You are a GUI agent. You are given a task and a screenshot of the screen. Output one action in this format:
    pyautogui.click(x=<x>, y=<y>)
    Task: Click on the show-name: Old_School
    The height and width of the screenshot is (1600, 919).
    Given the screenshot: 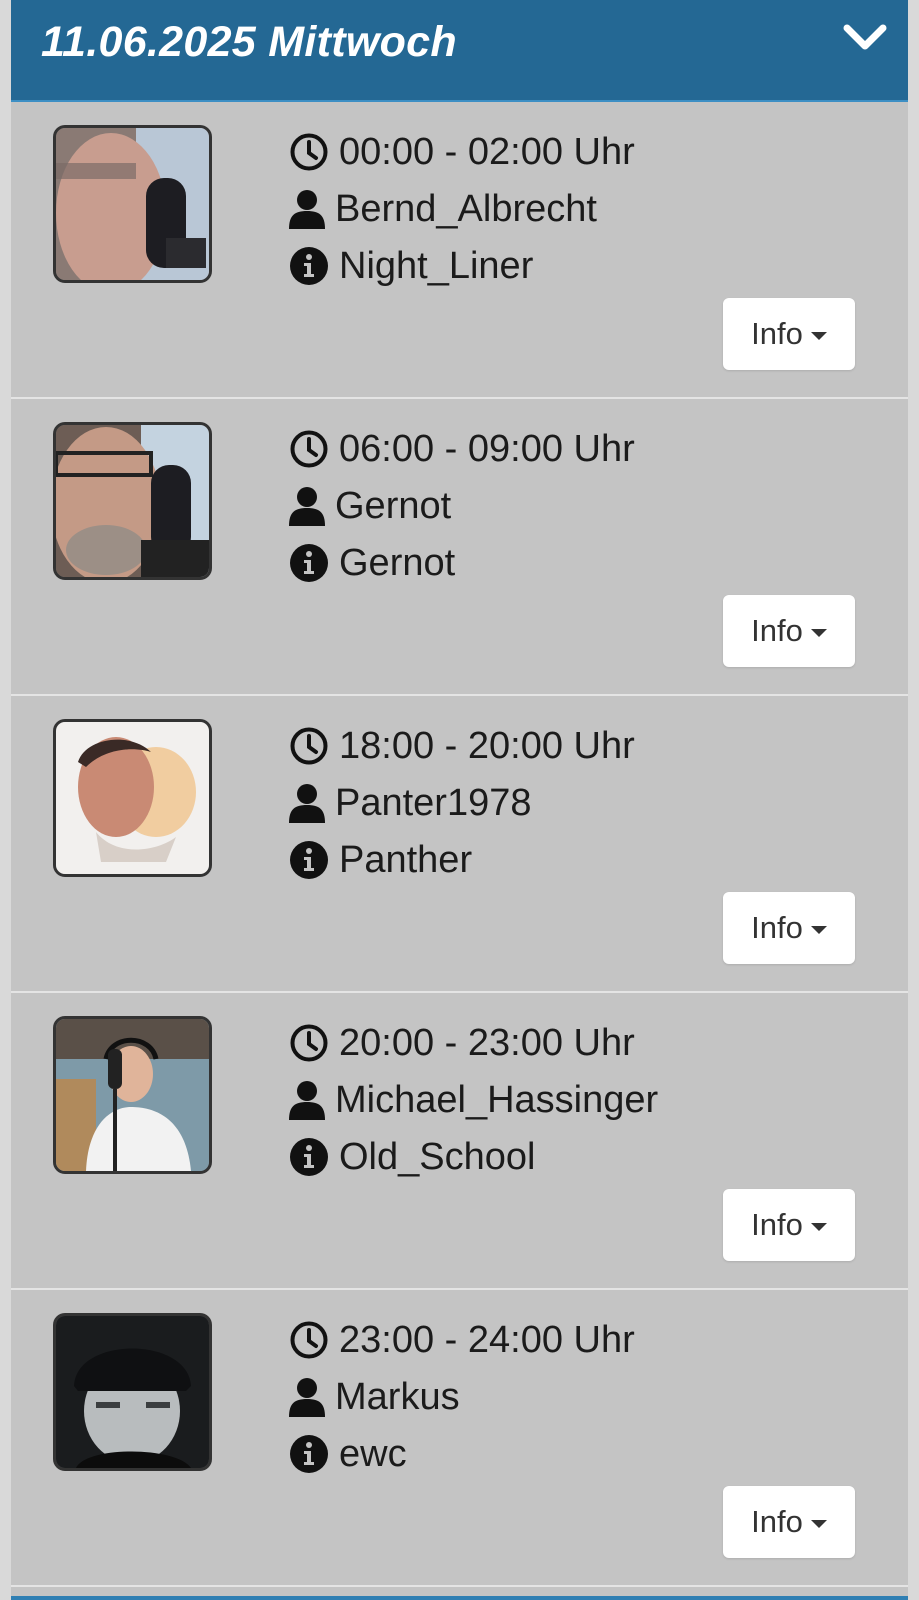 What is the action you would take?
    pyautogui.click(x=437, y=1156)
    